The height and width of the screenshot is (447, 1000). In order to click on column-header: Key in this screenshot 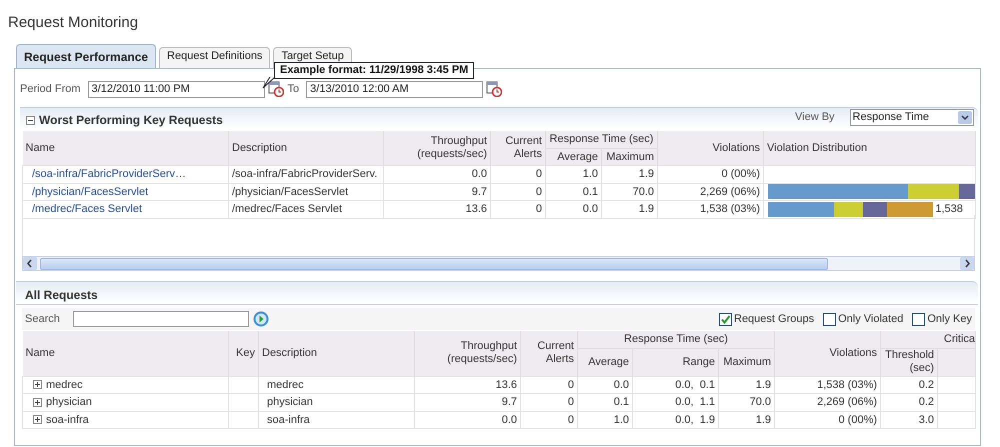, I will do `click(243, 353)`.